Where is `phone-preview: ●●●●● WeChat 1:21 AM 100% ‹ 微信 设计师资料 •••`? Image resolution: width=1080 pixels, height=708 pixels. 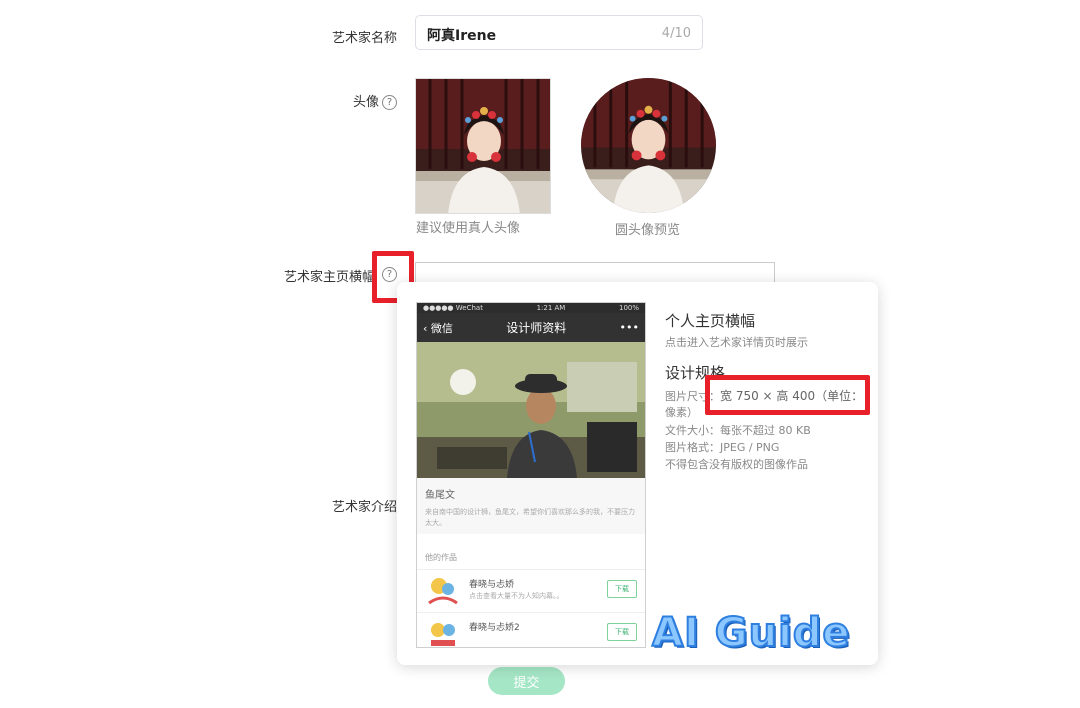
phone-preview: ●●●●● WeChat 1:21 AM 100% ‹ 微信 设计师资料 ••• is located at coordinates (531, 475).